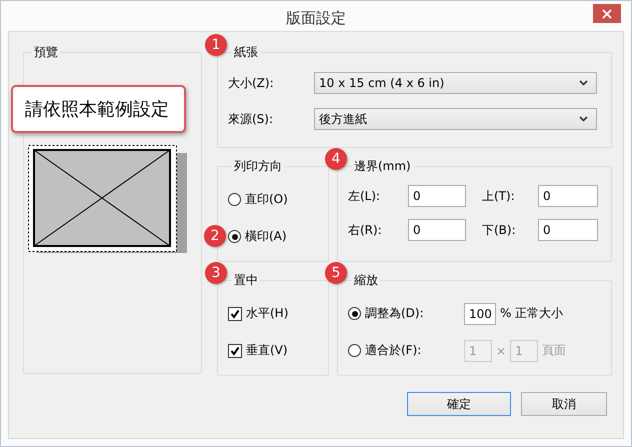  What do you see at coordinates (393, 350) in the screenshot?
I see `option-label: 適合於(F):` at bounding box center [393, 350].